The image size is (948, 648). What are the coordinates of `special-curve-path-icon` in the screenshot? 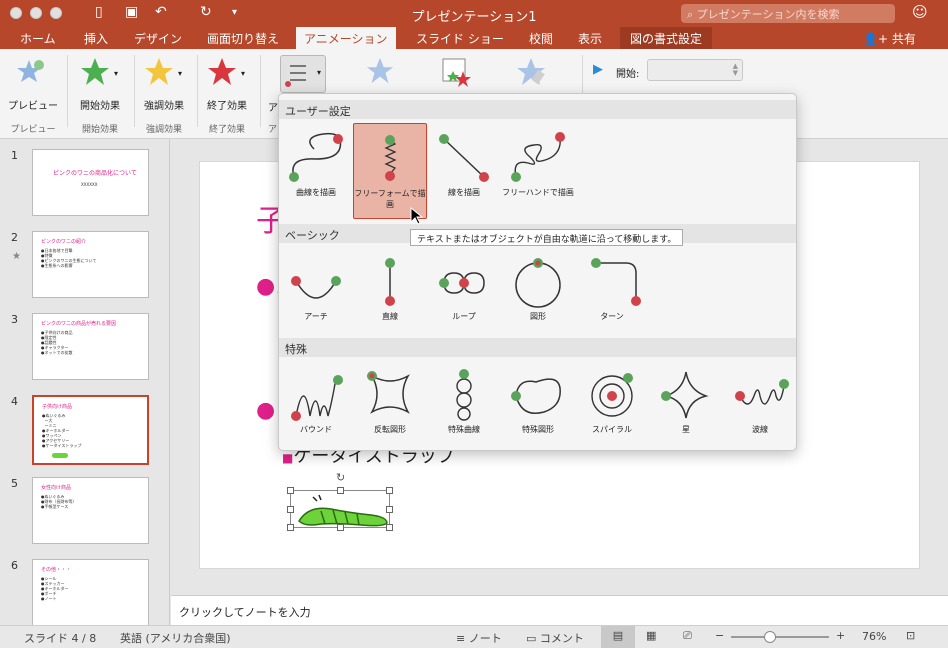 It's located at (464, 395).